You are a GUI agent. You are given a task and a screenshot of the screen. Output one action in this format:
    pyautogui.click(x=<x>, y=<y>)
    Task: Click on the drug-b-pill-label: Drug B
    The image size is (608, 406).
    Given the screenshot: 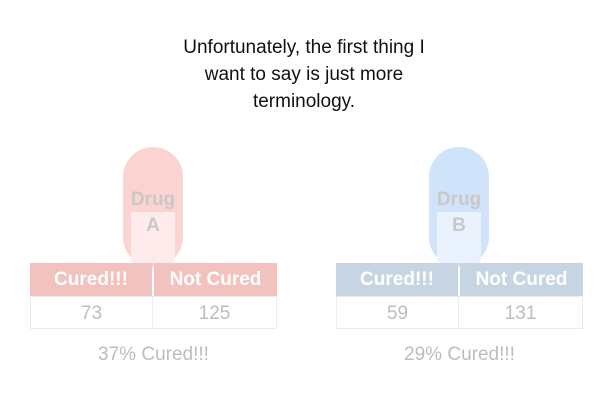 What is the action you would take?
    pyautogui.click(x=459, y=212)
    